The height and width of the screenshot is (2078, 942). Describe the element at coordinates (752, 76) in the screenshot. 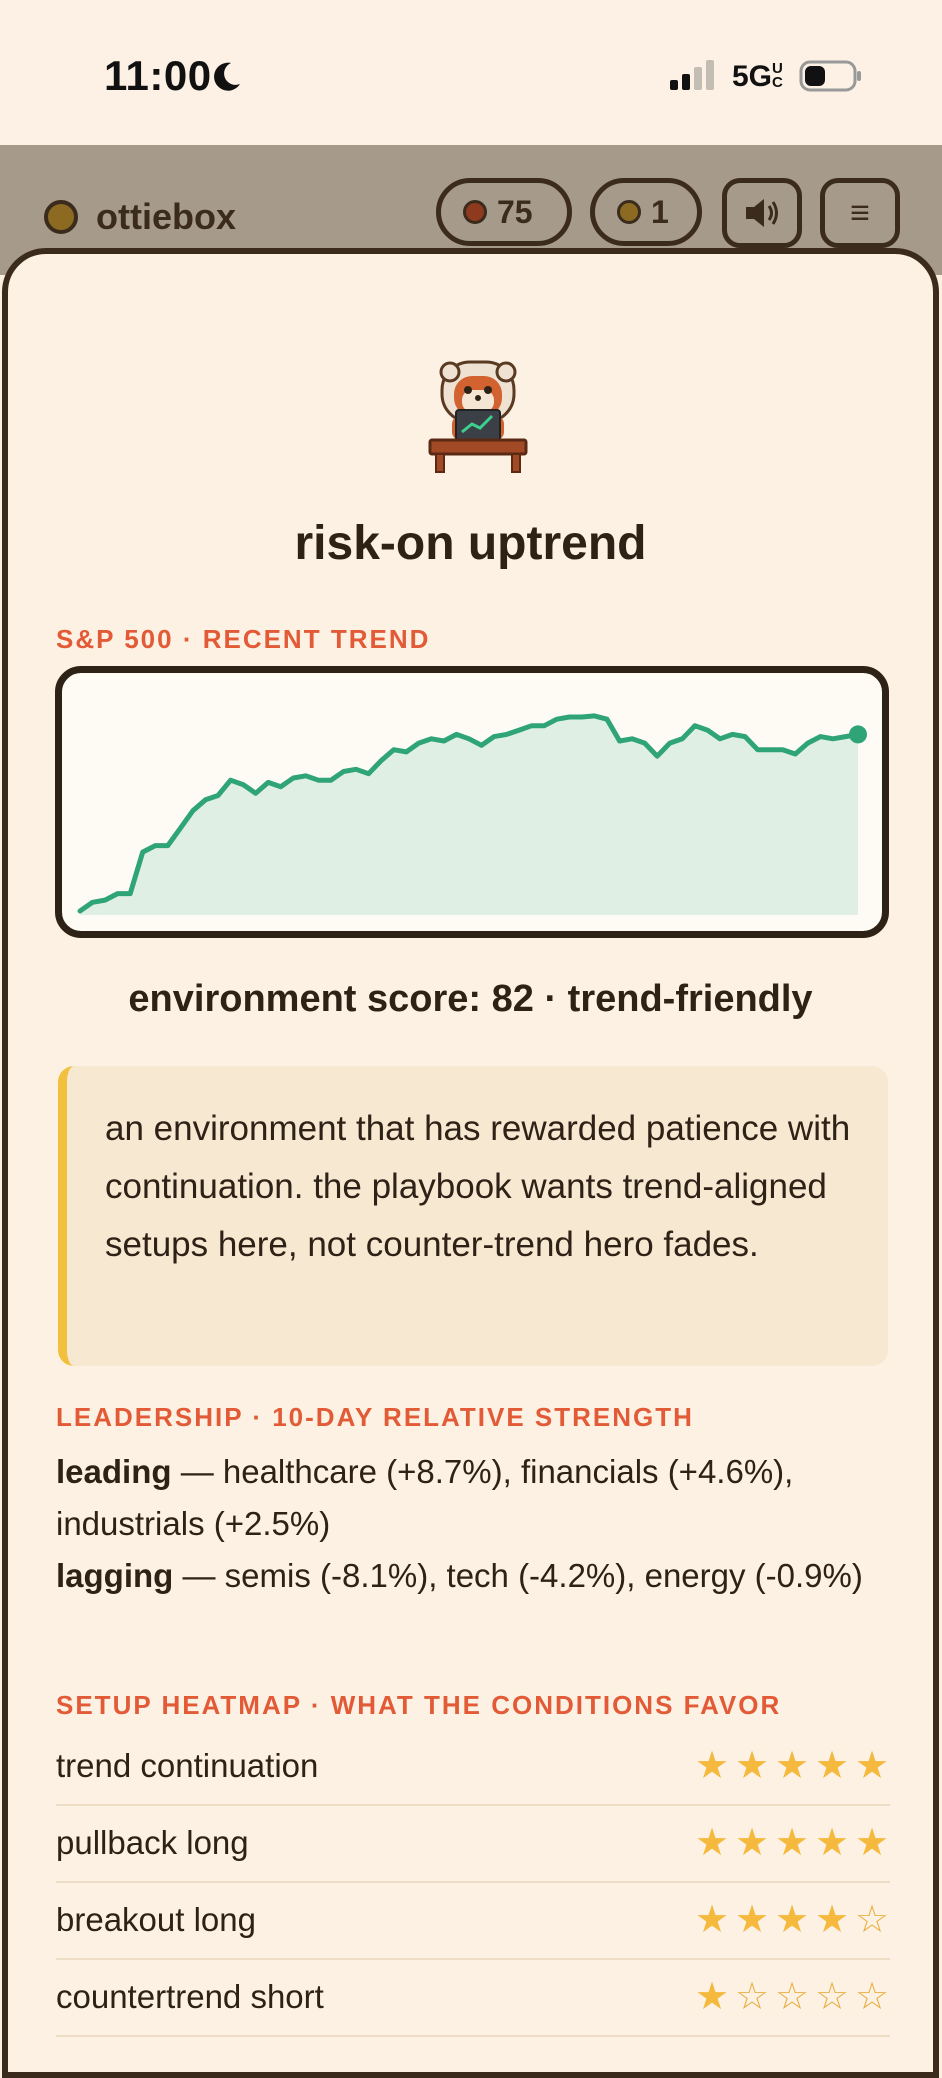

I see `network-label: 5G` at that location.